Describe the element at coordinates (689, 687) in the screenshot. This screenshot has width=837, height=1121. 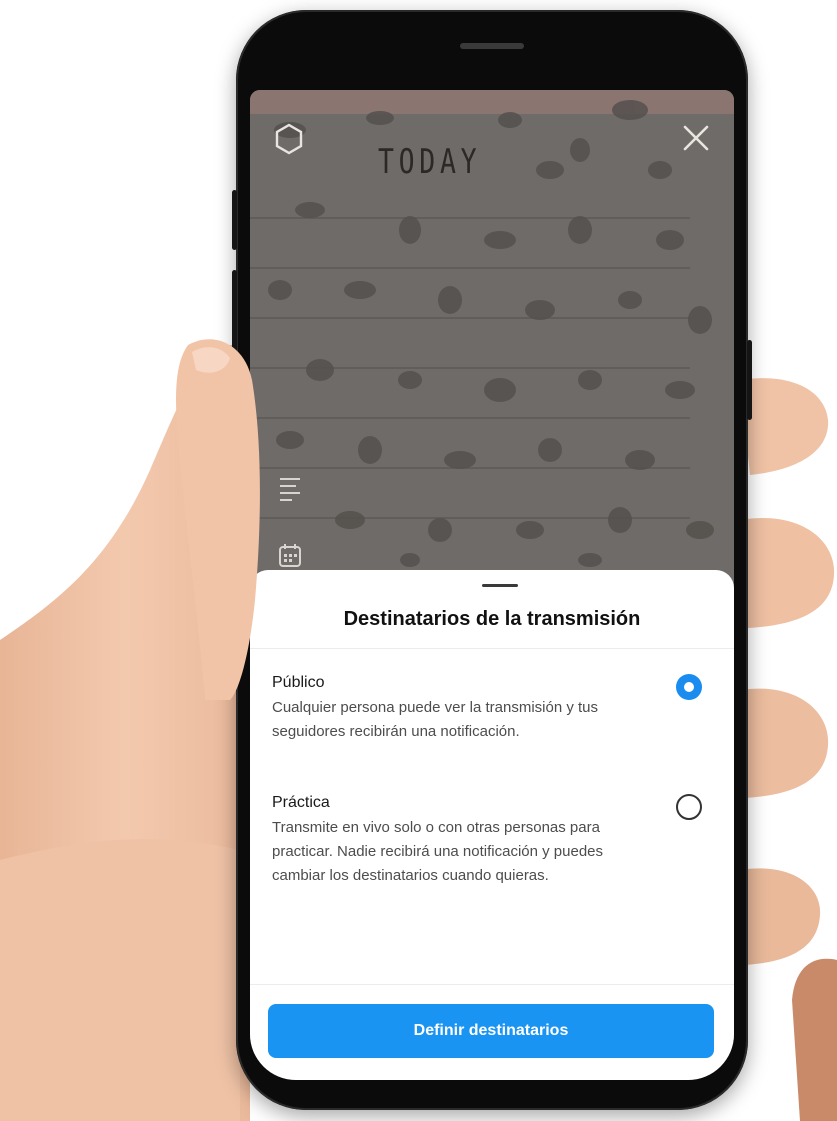
I see `radio-public-selected` at that location.